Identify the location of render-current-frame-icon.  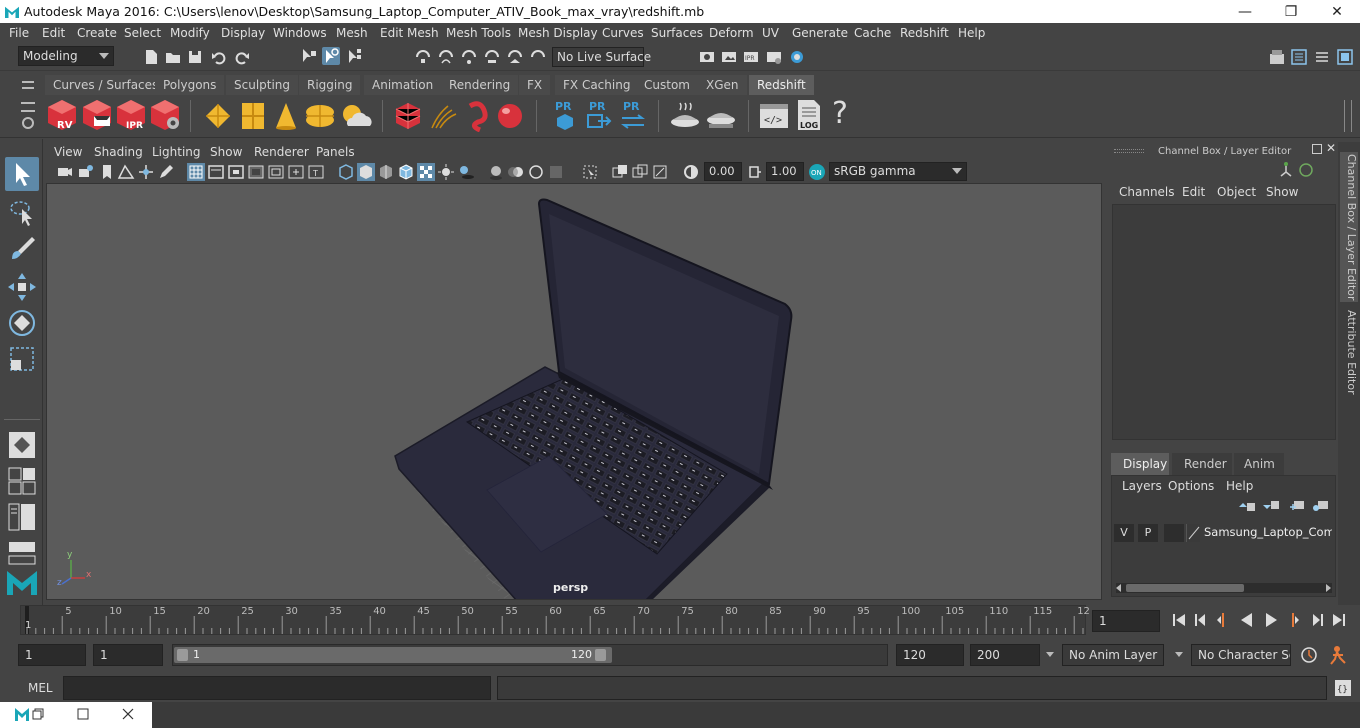
(729, 57).